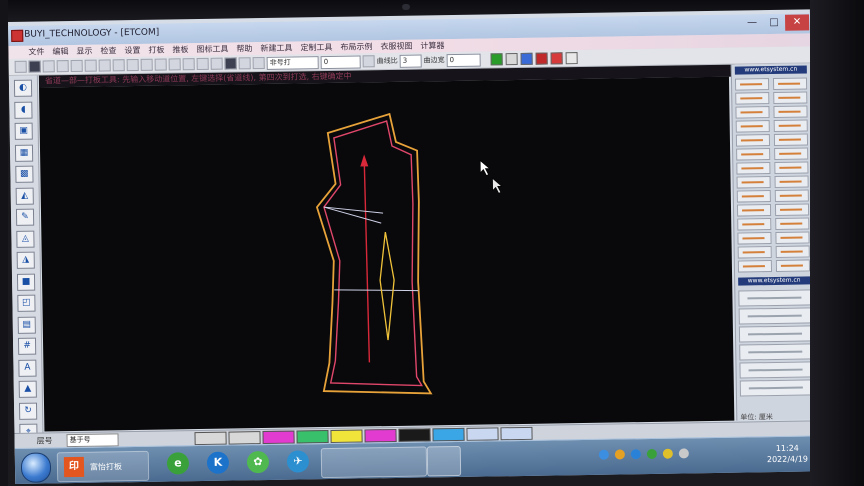 Image resolution: width=864 pixels, height=486 pixels. What do you see at coordinates (76, 66) in the screenshot?
I see `zoom-in-icon` at bounding box center [76, 66].